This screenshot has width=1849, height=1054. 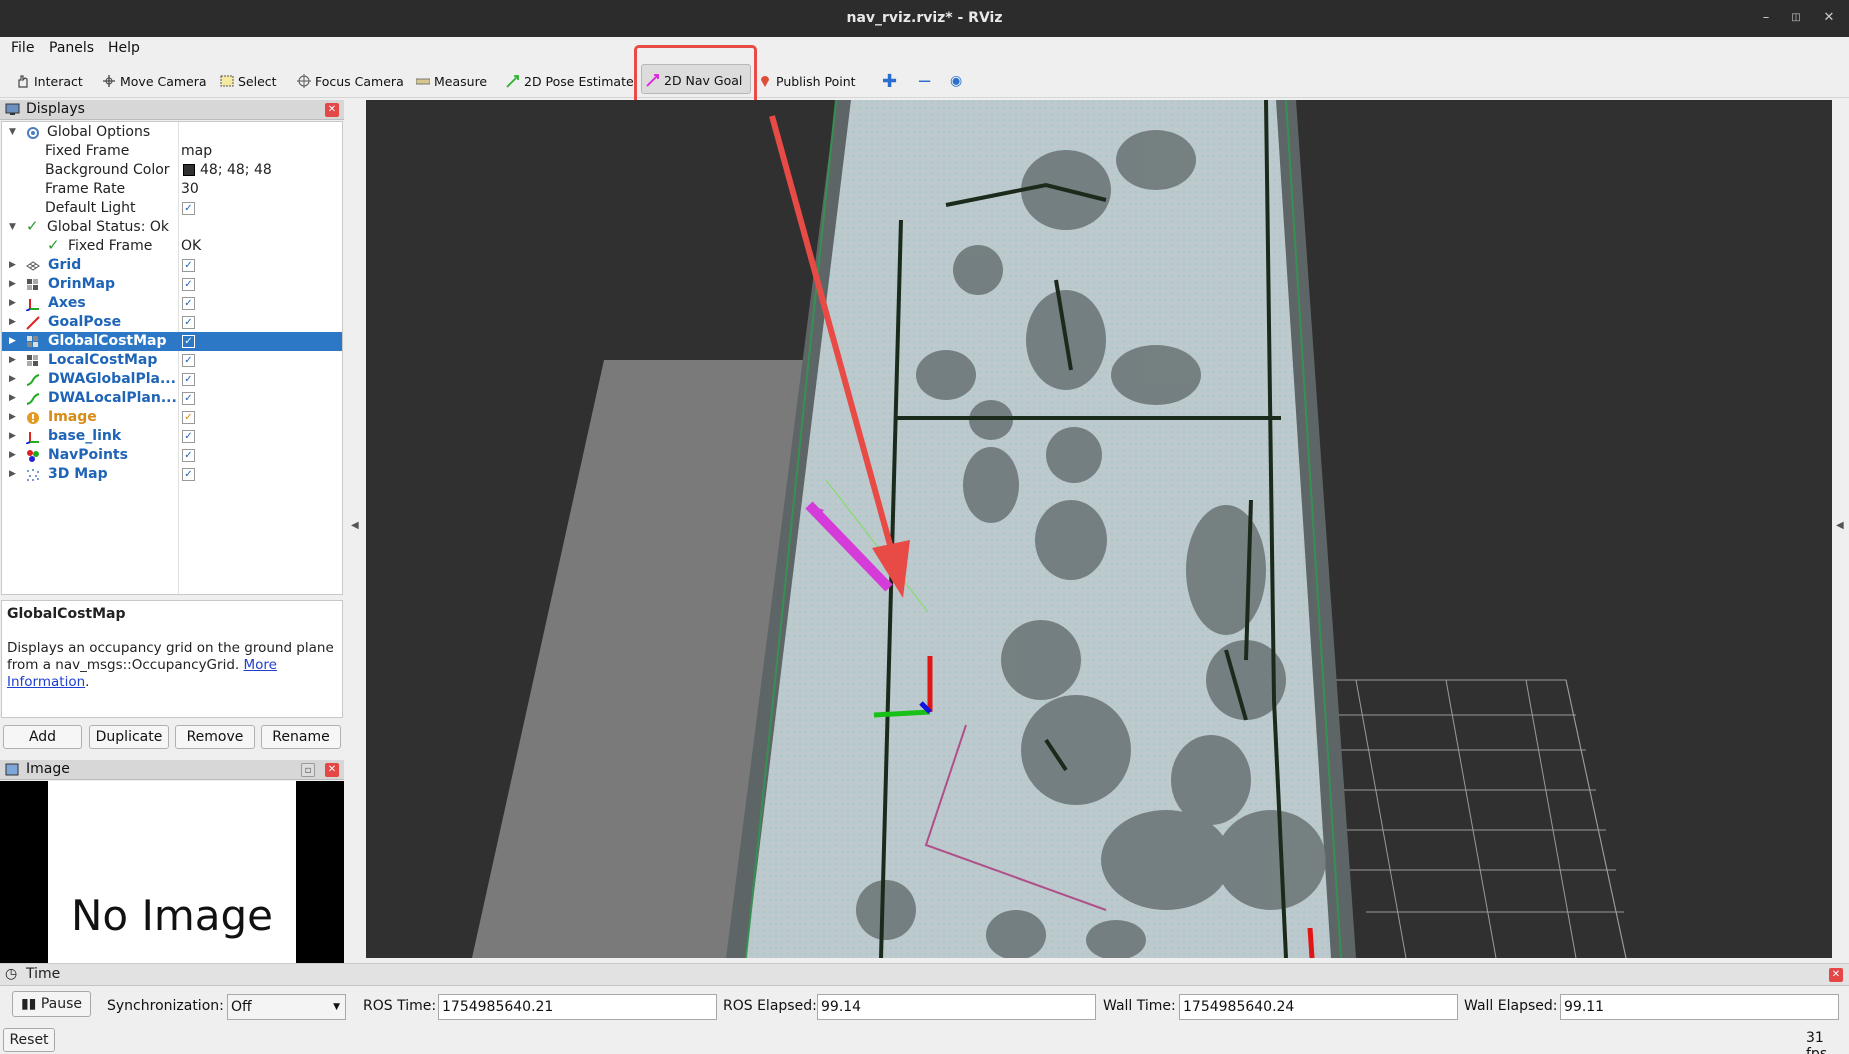 What do you see at coordinates (189, 170) in the screenshot?
I see `color-swatch` at bounding box center [189, 170].